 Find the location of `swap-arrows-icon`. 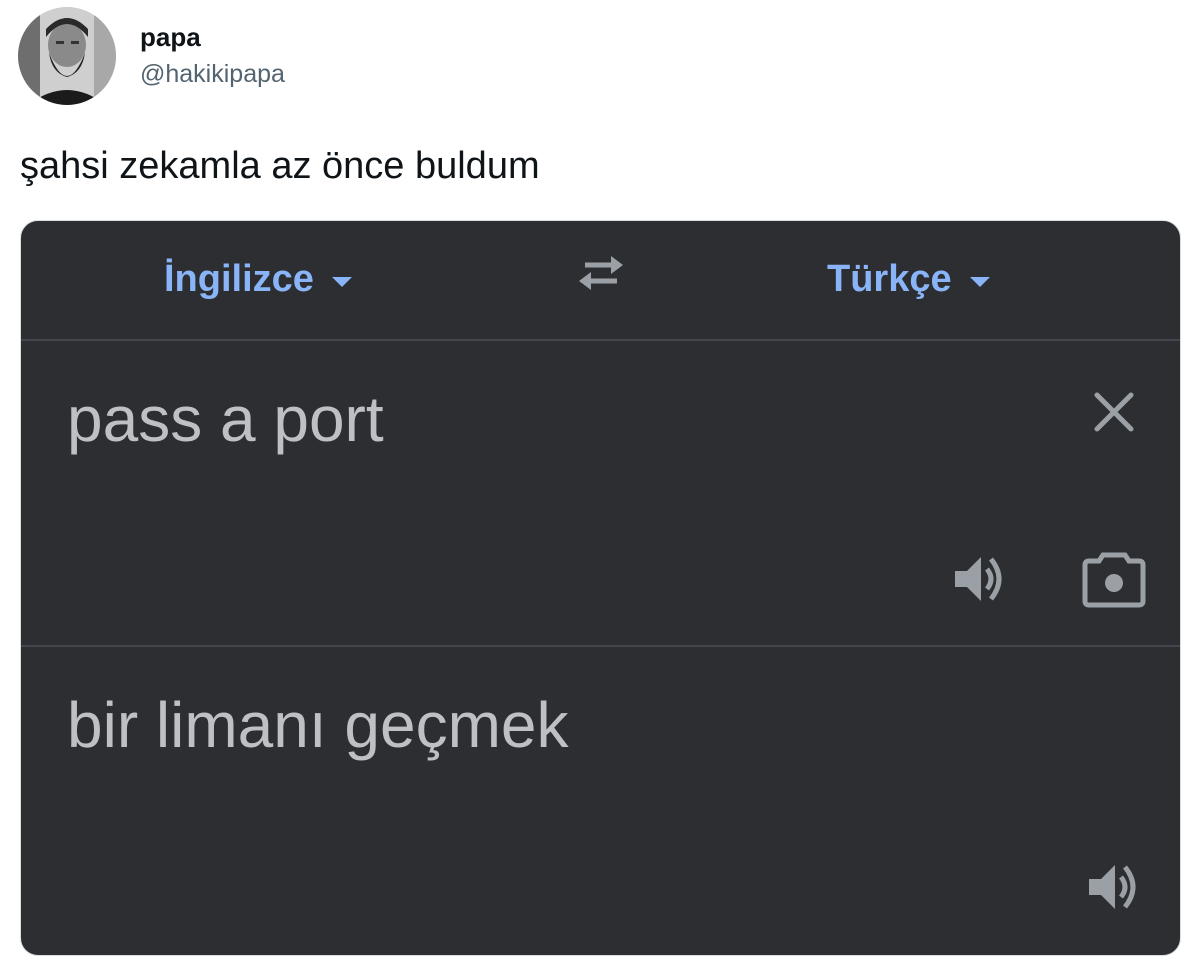

swap-arrows-icon is located at coordinates (601, 273).